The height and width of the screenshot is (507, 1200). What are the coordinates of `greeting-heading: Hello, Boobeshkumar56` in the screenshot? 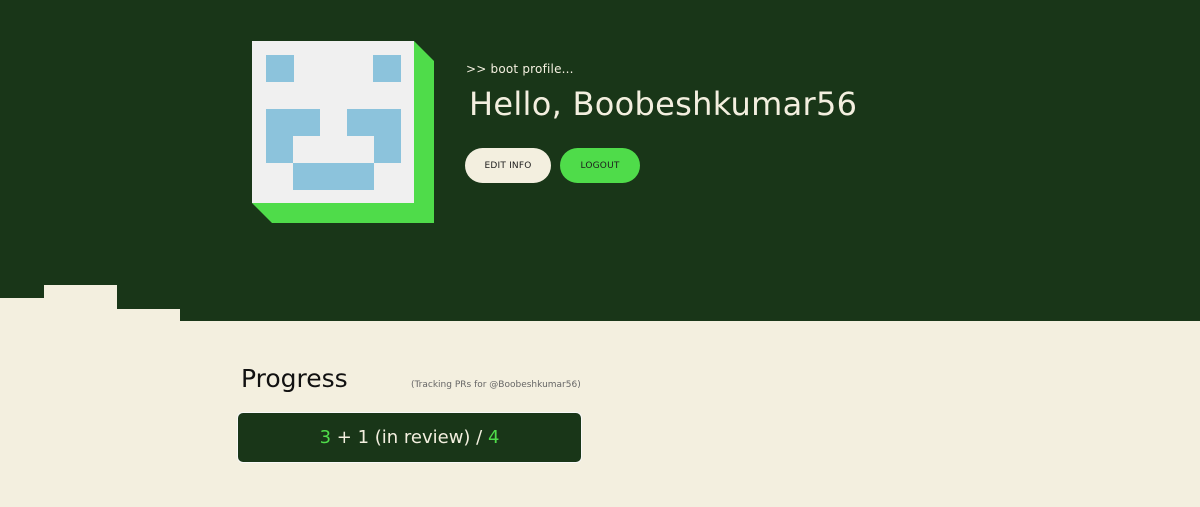 It's located at (663, 104).